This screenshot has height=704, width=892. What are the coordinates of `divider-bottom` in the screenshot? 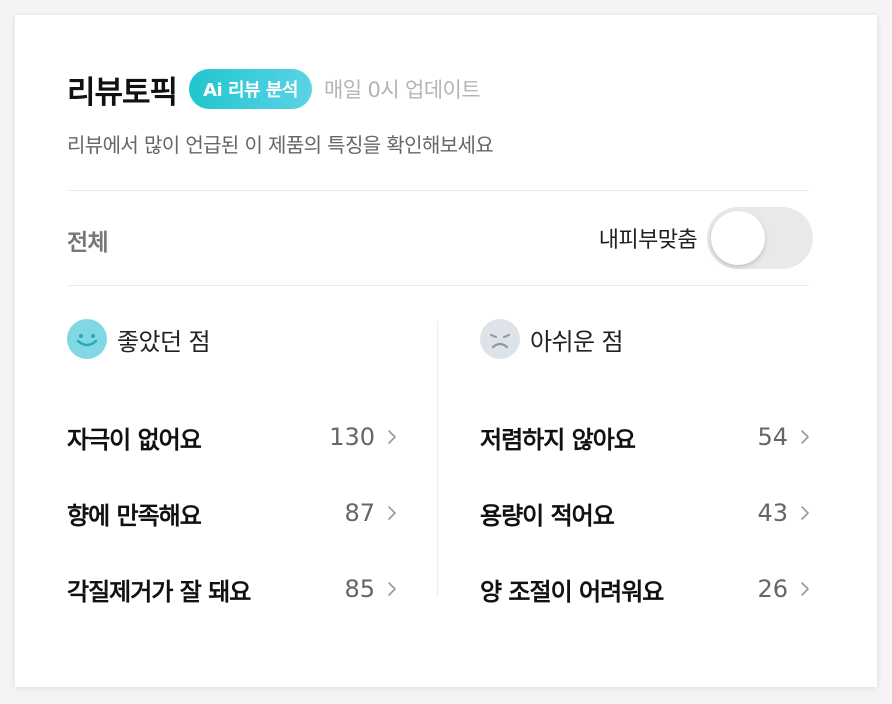 It's located at (438, 285).